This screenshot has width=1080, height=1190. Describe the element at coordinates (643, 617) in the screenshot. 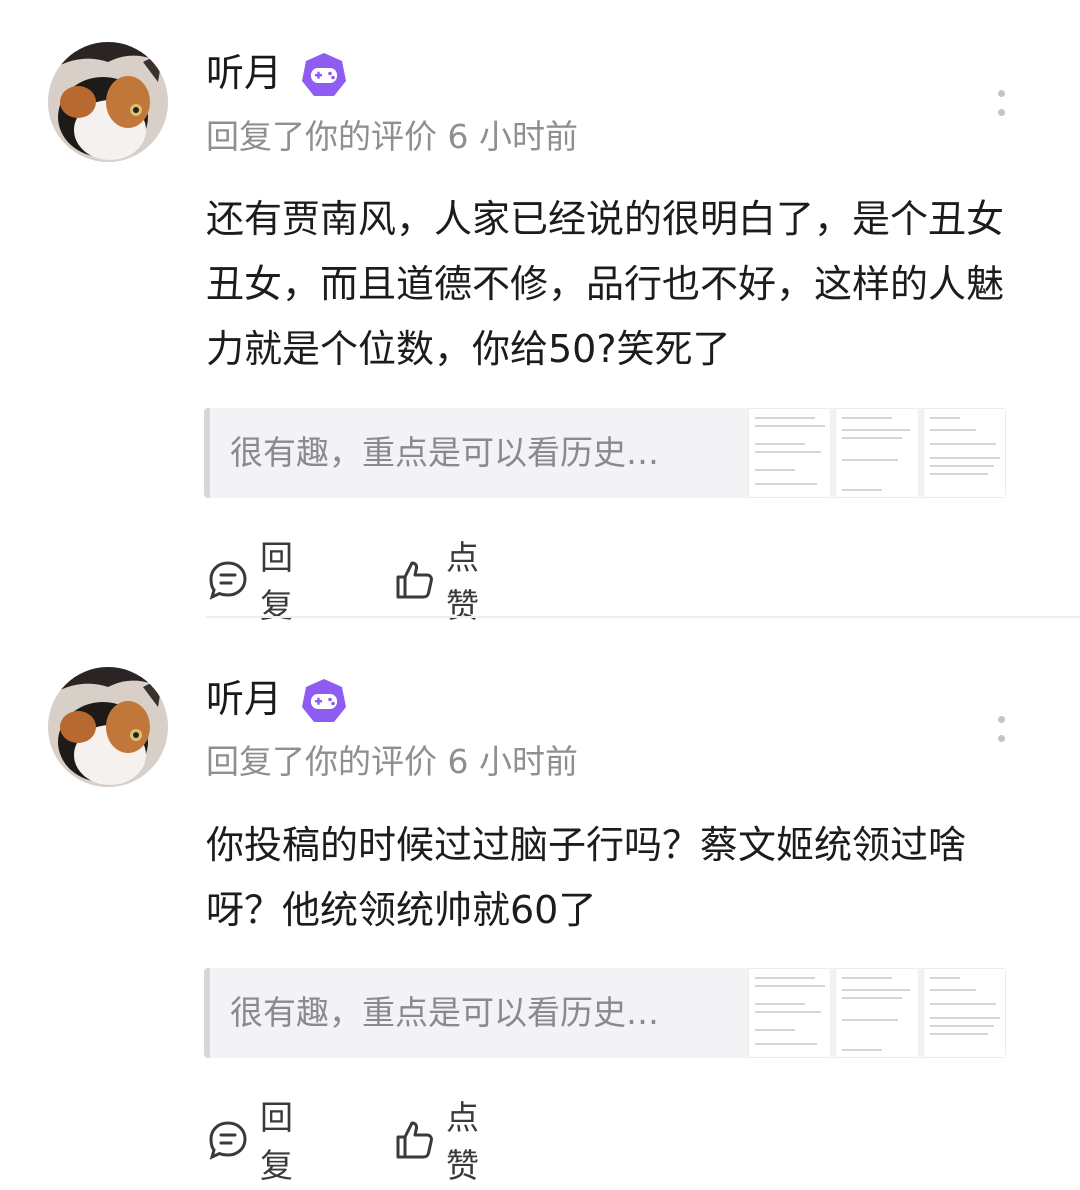

I see `divider` at that location.